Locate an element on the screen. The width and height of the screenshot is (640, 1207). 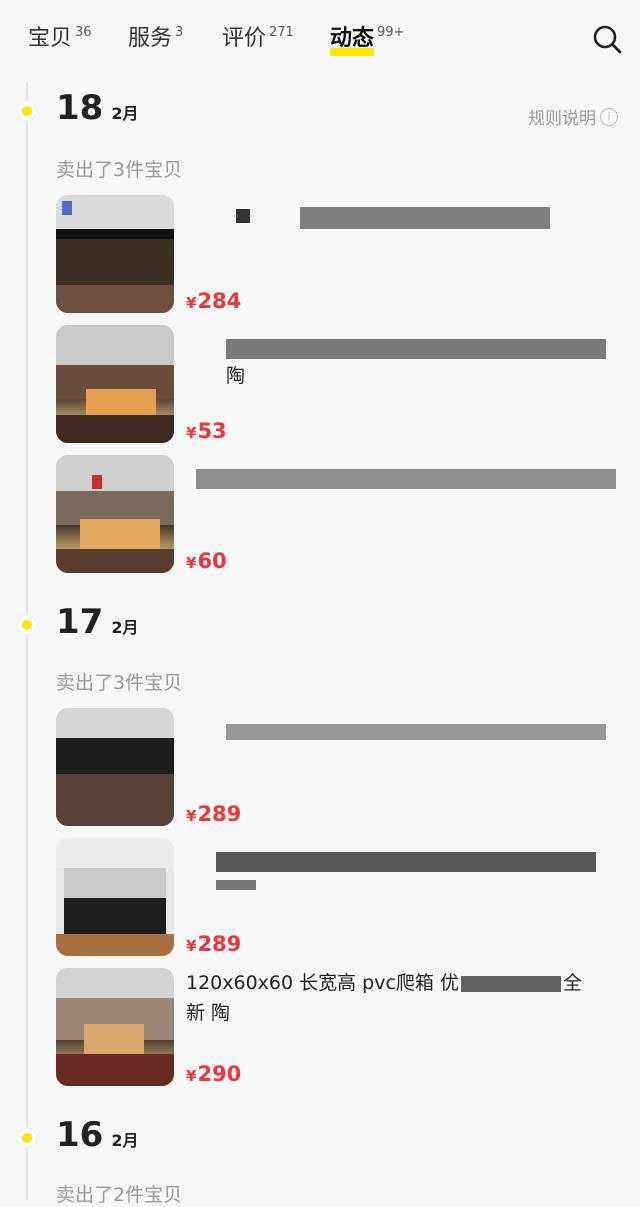
product-title: 120x60x60 长宽高 pvc爬箱 优 全 新 陶 is located at coordinates (401, 998).